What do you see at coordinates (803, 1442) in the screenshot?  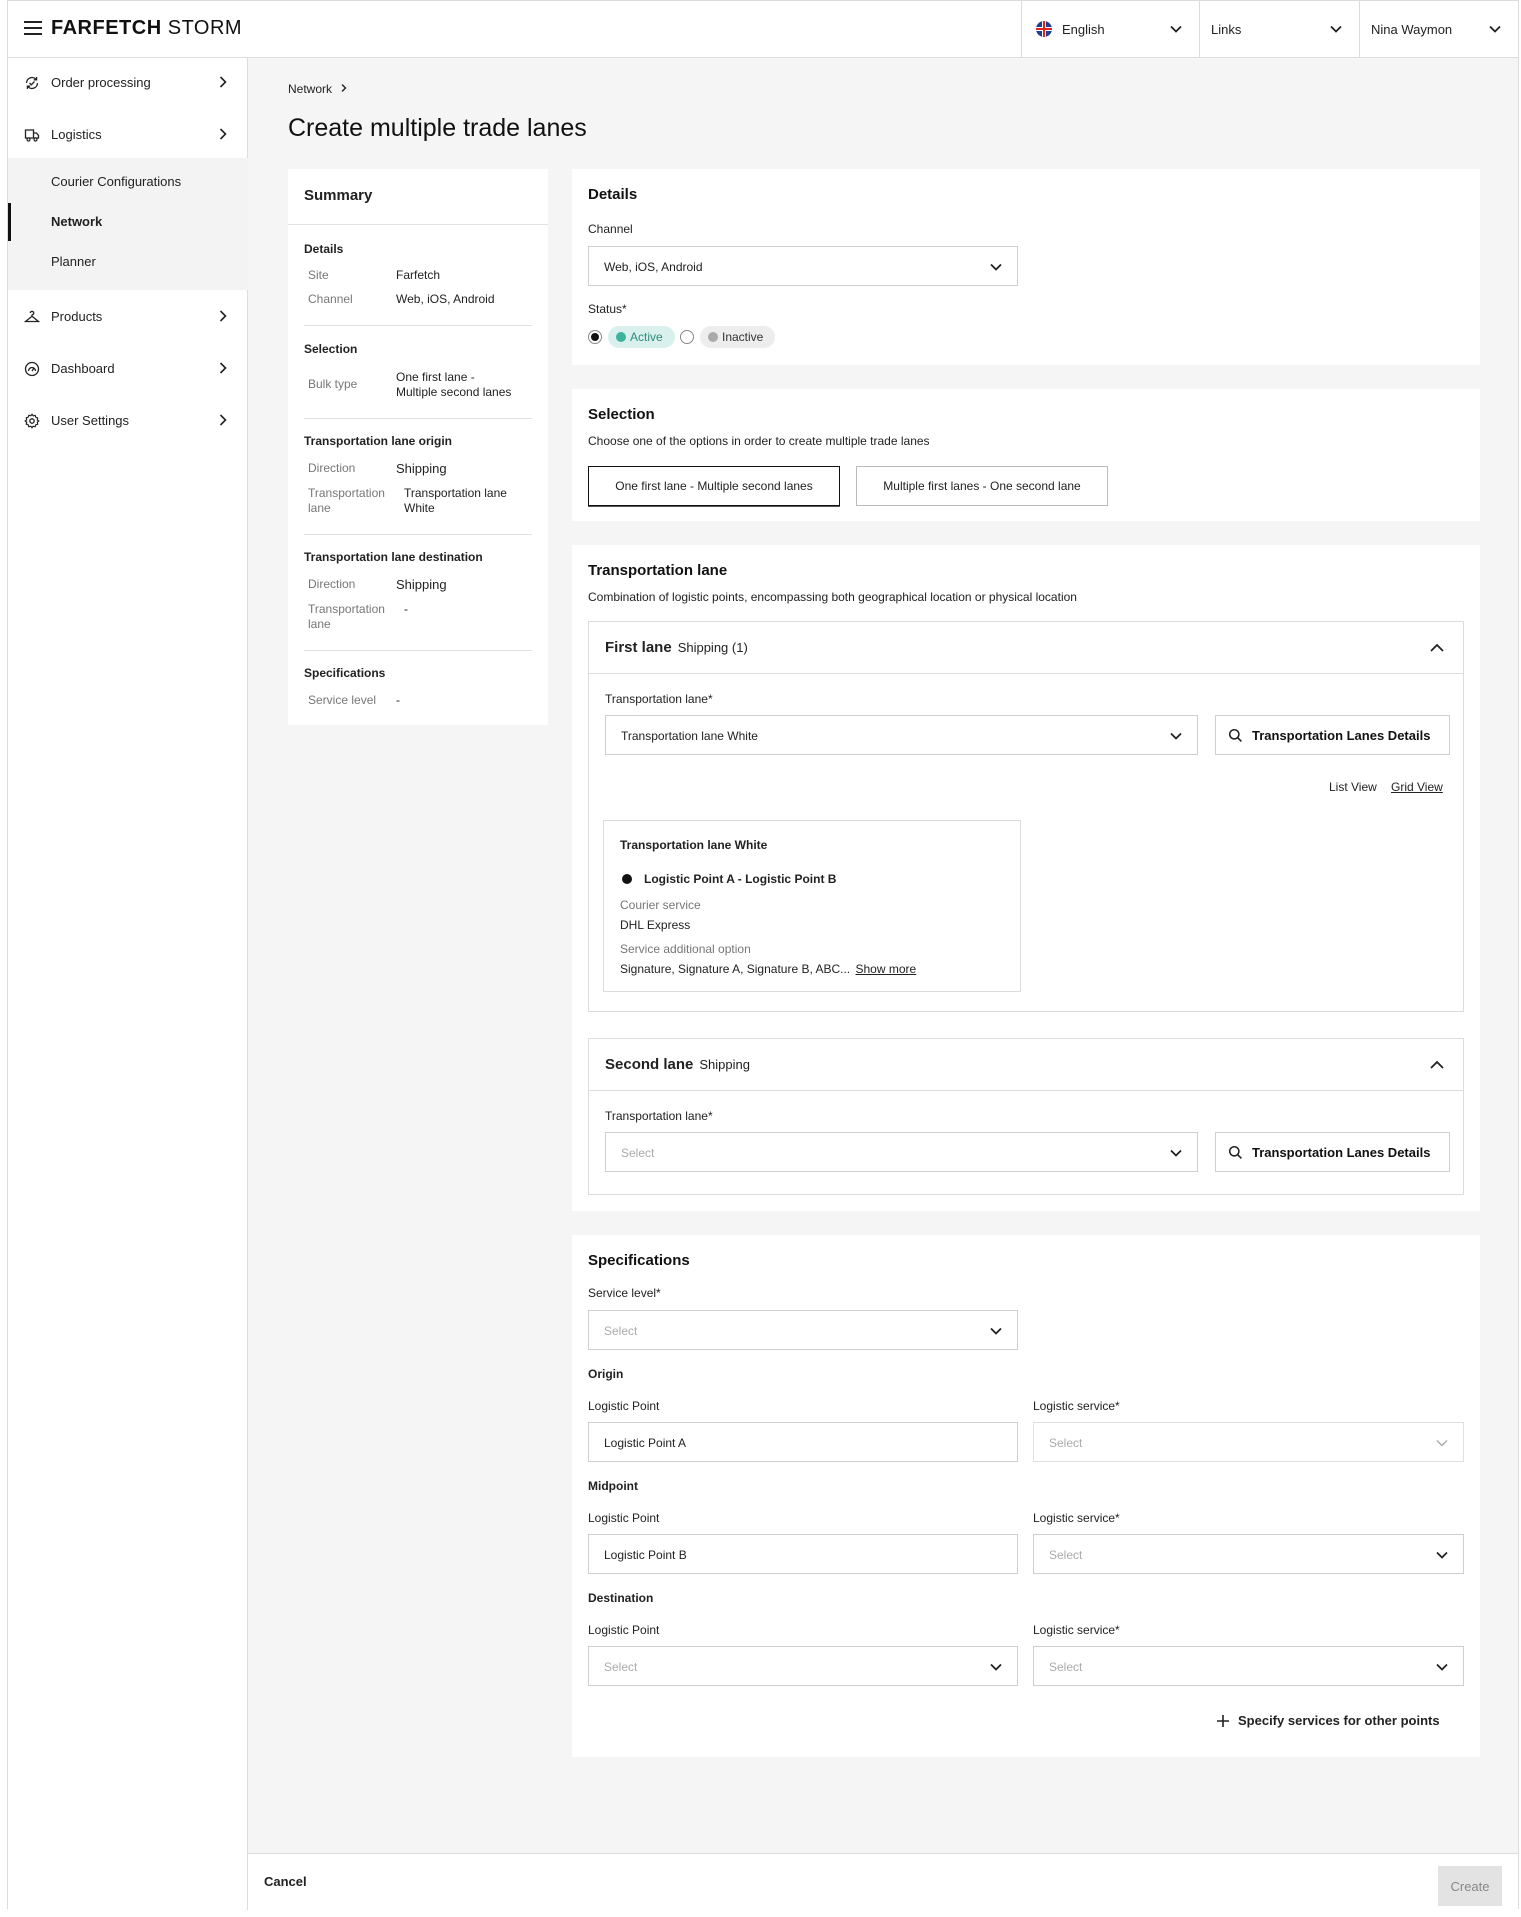 I see `origin-logistic-point-input: Logistic Point A` at bounding box center [803, 1442].